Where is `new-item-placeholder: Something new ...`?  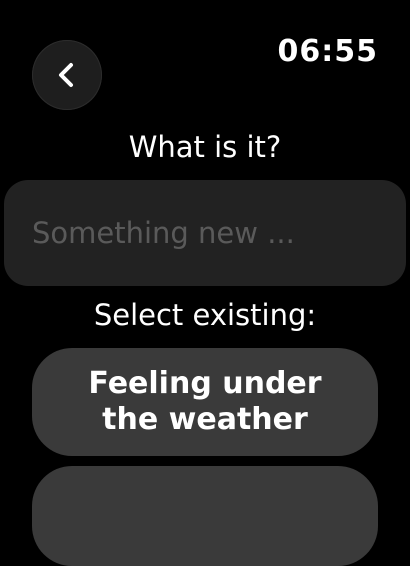
new-item-placeholder: Something new ... is located at coordinates (163, 233).